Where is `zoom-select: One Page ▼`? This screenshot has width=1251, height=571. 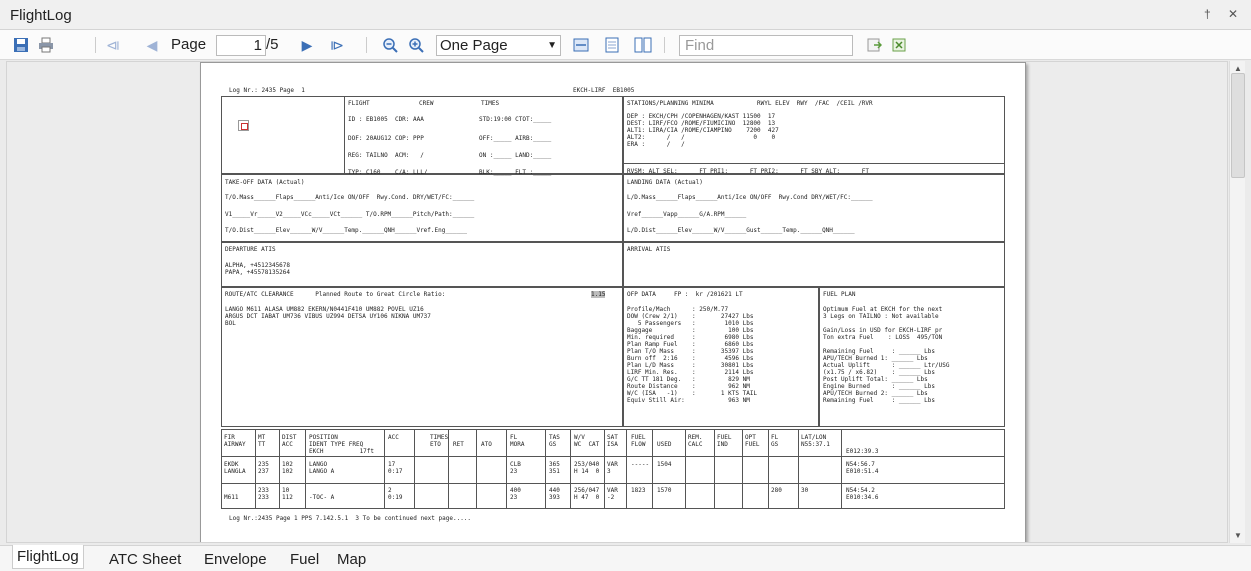
zoom-select: One Page ▼ is located at coordinates (498, 45).